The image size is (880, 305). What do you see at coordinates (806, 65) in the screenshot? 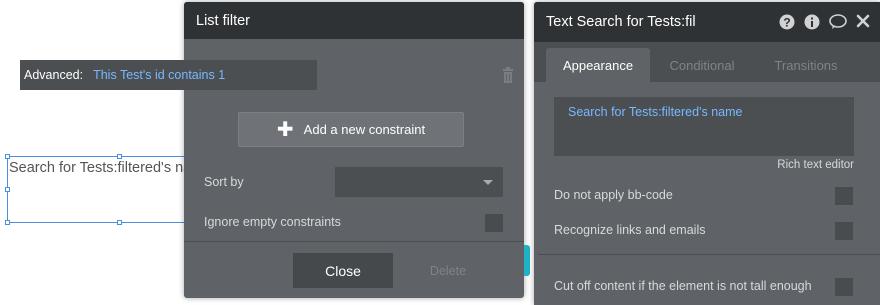
I see `tab-transitions: Transitions` at bounding box center [806, 65].